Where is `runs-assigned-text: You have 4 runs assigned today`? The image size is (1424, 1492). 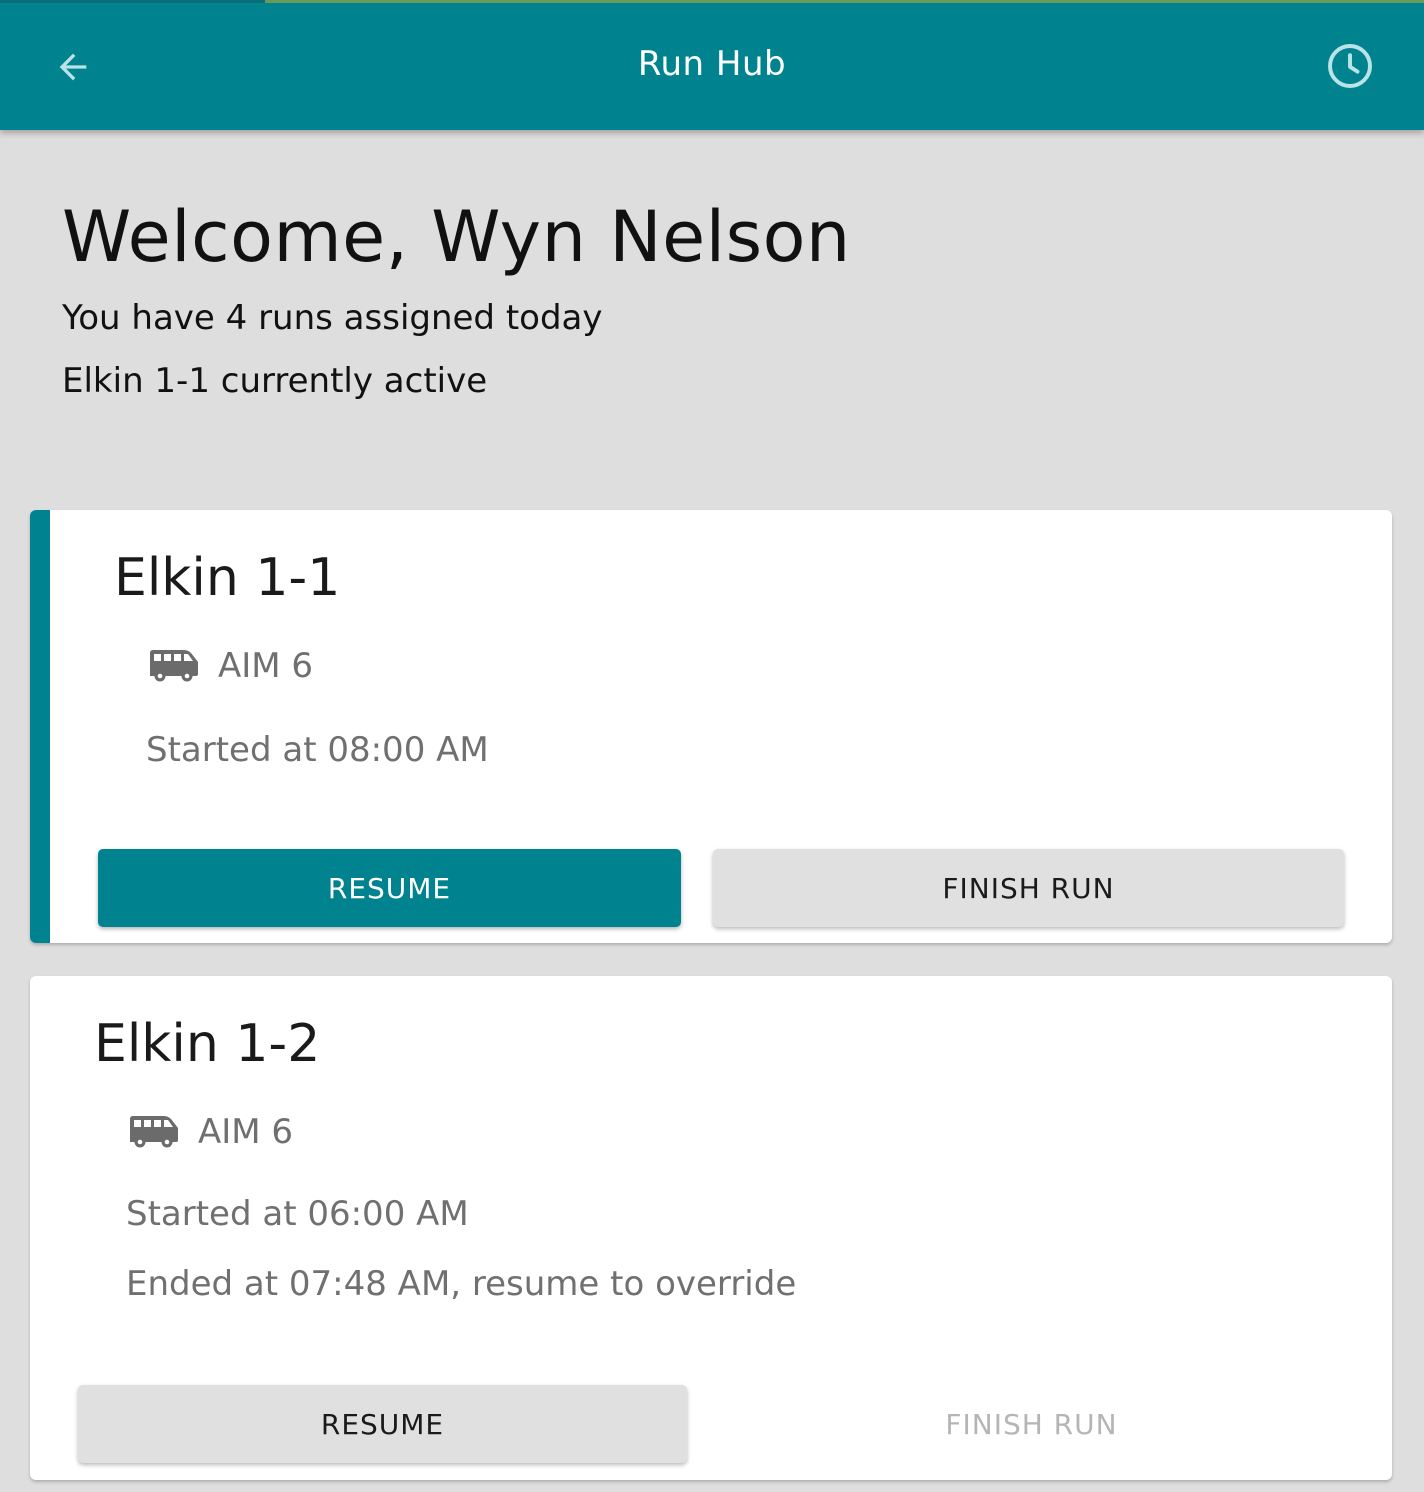 runs-assigned-text: You have 4 runs assigned today is located at coordinates (332, 318).